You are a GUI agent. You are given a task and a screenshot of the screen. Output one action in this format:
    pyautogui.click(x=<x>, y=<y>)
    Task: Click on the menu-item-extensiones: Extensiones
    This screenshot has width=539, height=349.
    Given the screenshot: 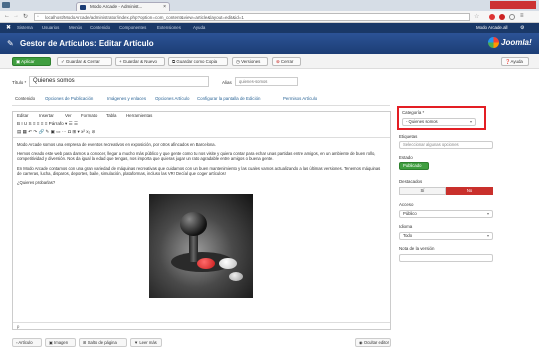 What is the action you would take?
    pyautogui.click(x=169, y=28)
    